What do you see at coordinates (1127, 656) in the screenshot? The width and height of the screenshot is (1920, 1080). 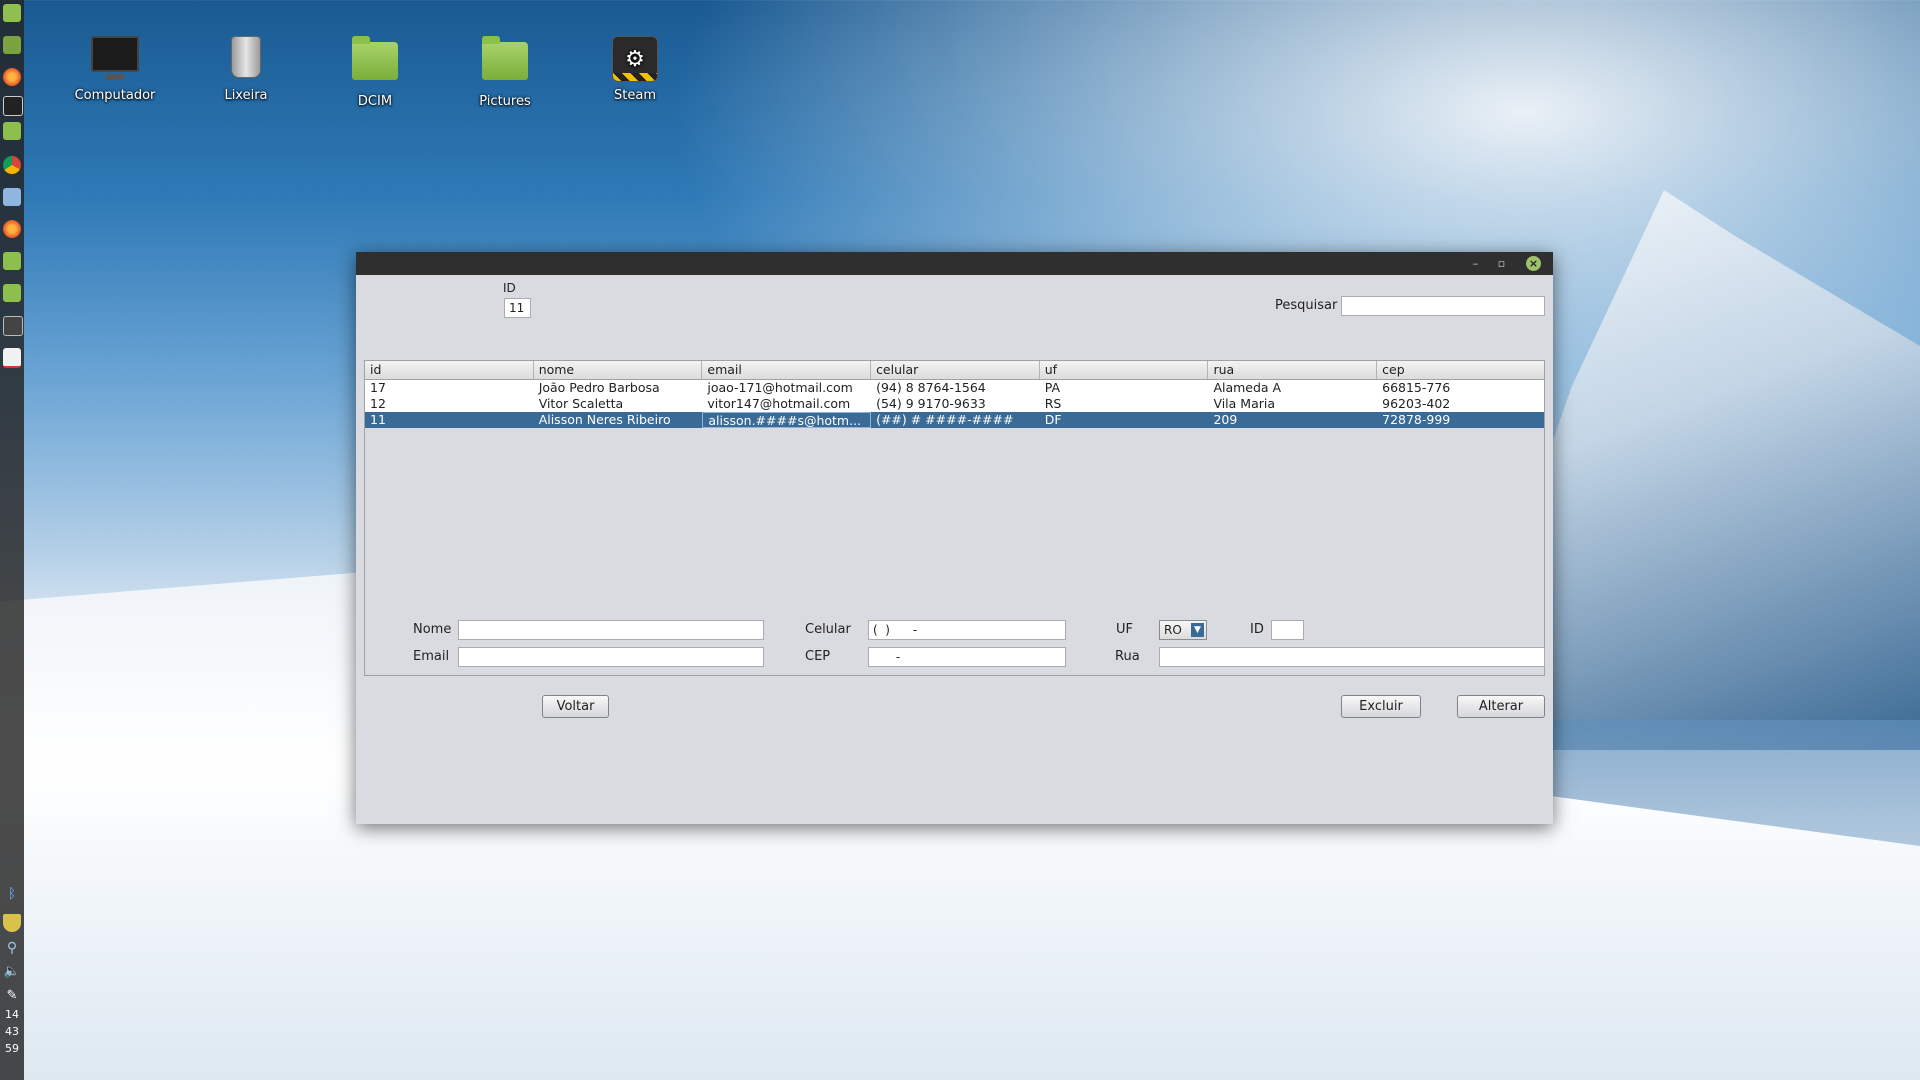 I see `rua-label: Rua` at bounding box center [1127, 656].